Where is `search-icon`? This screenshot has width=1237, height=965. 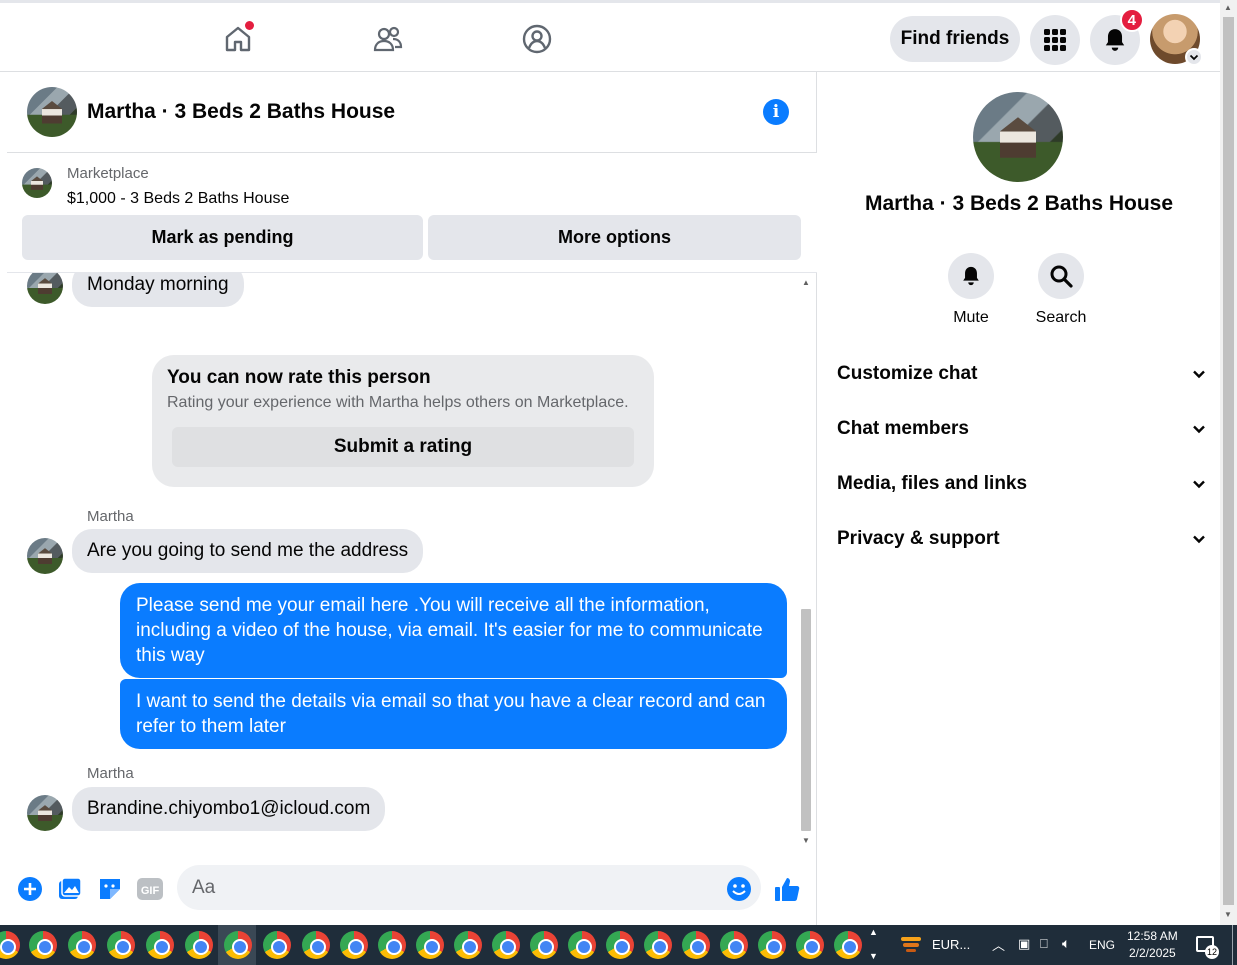
search-icon is located at coordinates (1061, 276).